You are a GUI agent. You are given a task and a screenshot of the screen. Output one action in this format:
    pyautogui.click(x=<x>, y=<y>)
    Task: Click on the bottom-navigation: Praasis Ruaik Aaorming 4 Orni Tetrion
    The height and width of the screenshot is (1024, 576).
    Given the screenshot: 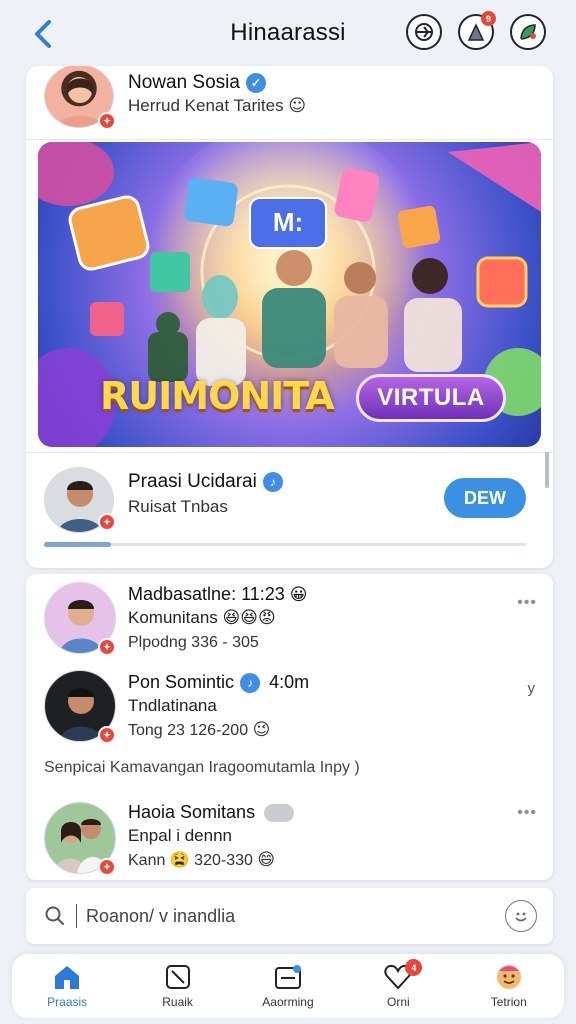 What is the action you would take?
    pyautogui.click(x=288, y=986)
    